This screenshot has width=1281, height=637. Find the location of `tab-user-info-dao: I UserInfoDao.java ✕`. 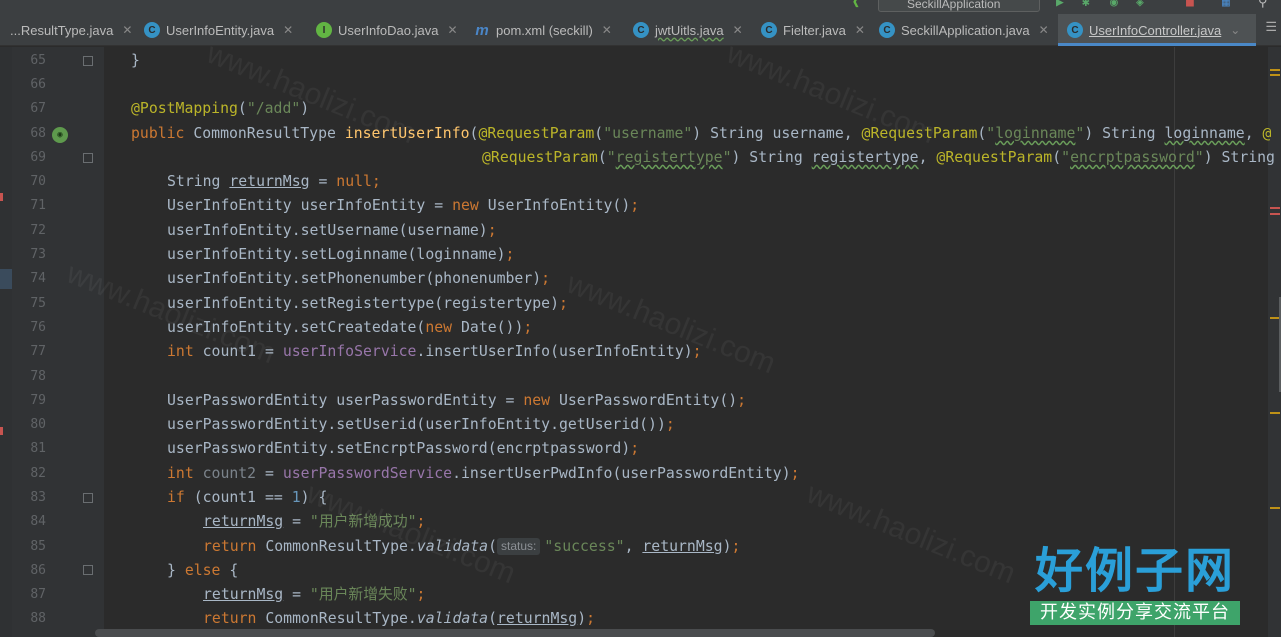

tab-user-info-dao: I UserInfoDao.java ✕ is located at coordinates (386, 30).